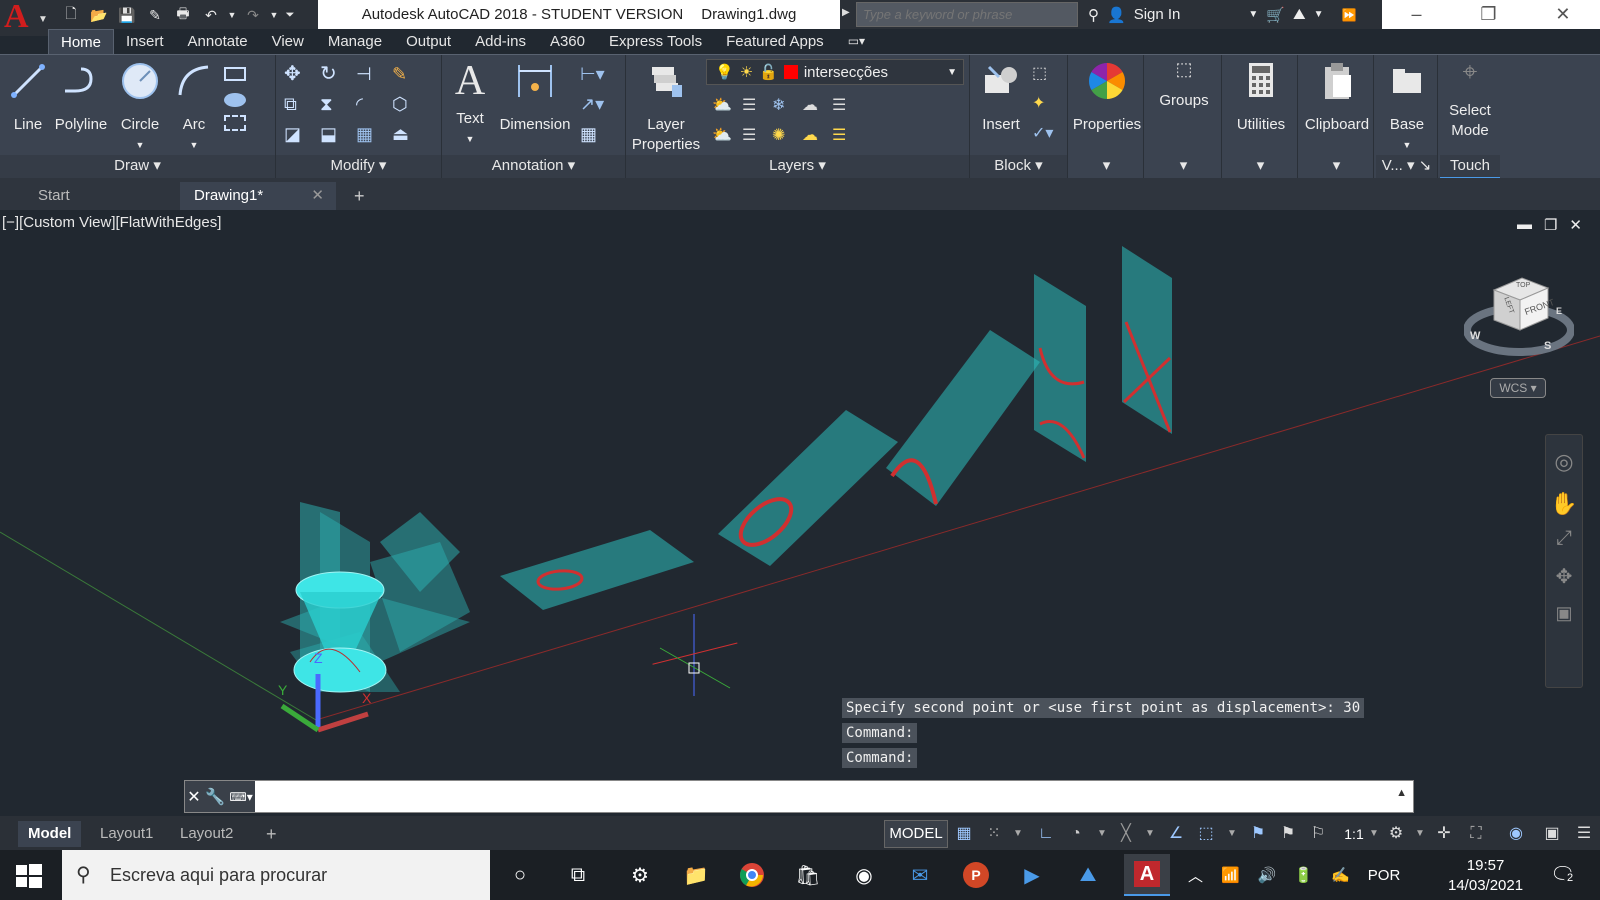 The height and width of the screenshot is (900, 1600). Describe the element at coordinates (359, 196) in the screenshot. I see `new-tab-button: +` at that location.